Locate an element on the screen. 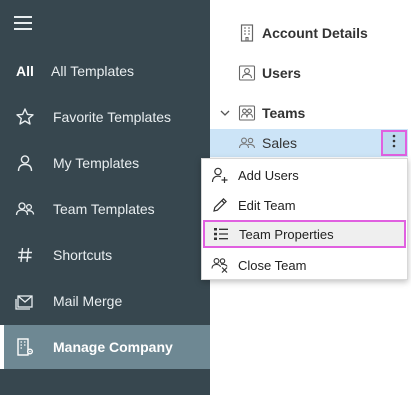 This screenshot has height=395, width=411. menu-item-label: Edit Team is located at coordinates (267, 205).